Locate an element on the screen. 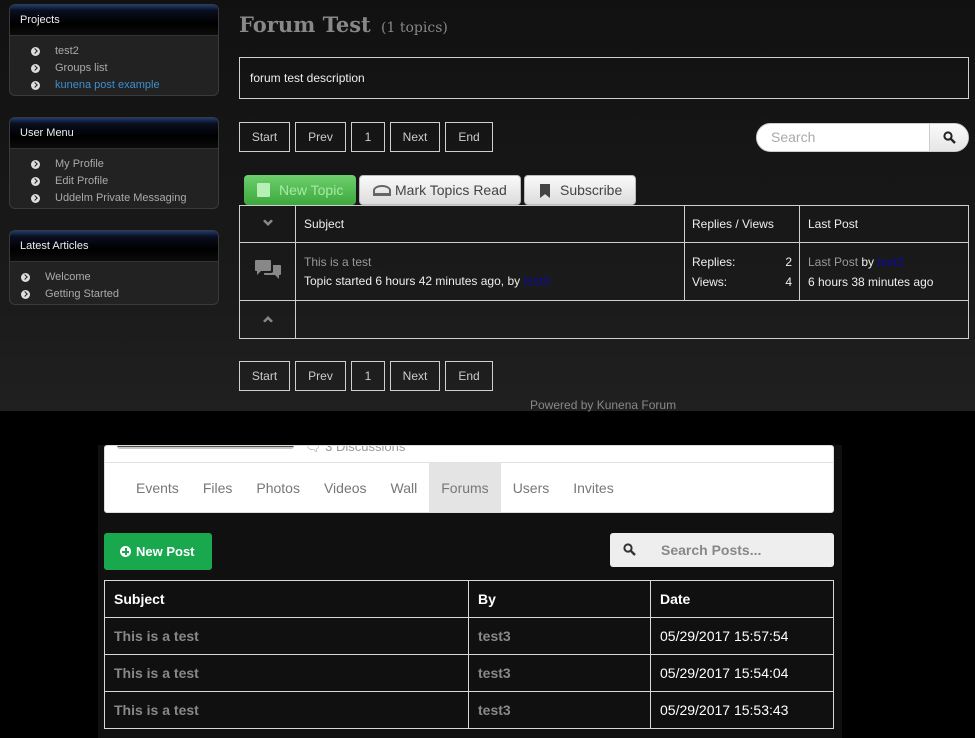 The image size is (975, 738). articles-item-getting-started: Getting Started is located at coordinates (119, 294).